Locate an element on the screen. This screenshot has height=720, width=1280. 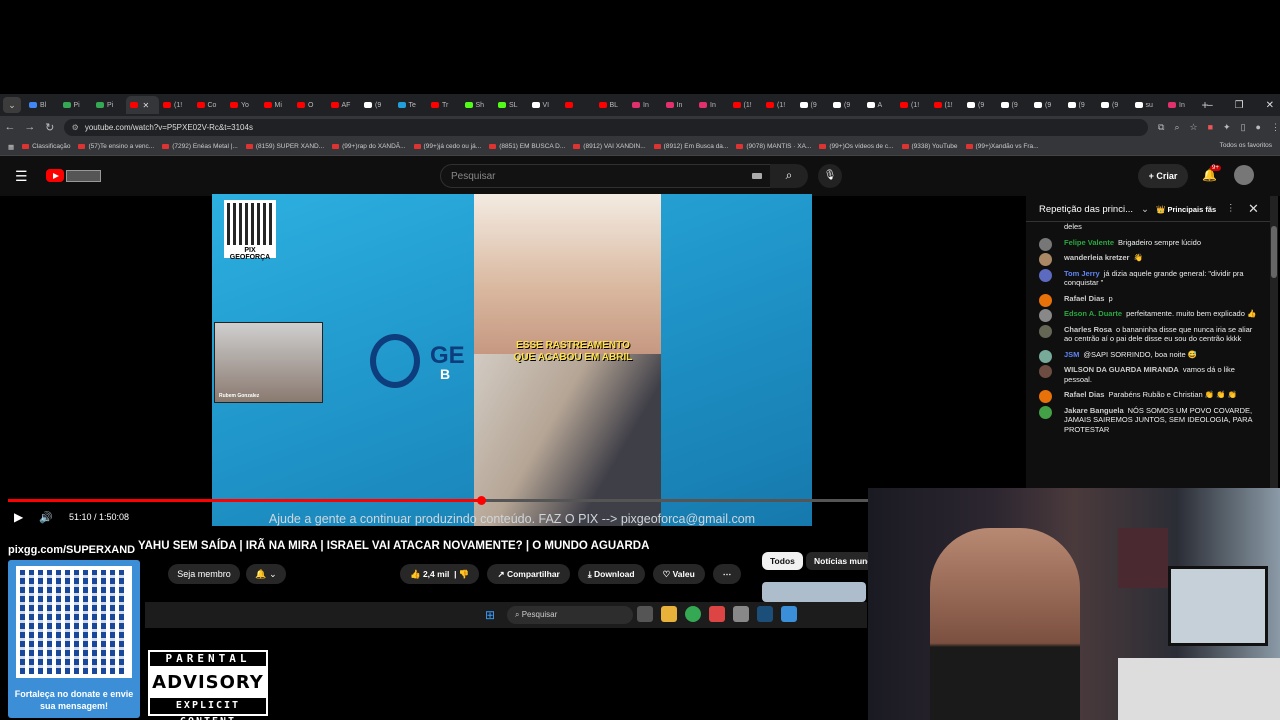
account-avatar is located at coordinates (1244, 175).